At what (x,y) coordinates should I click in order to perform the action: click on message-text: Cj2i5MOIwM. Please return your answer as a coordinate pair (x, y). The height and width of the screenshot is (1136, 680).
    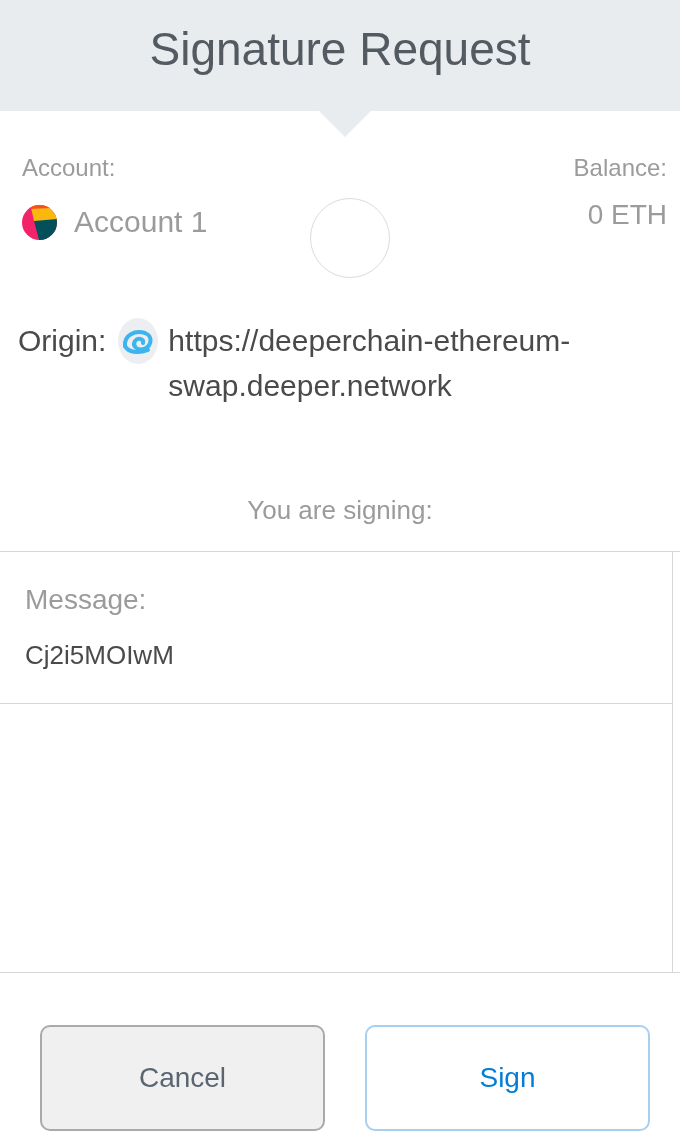
    Looking at the image, I should click on (99, 655).